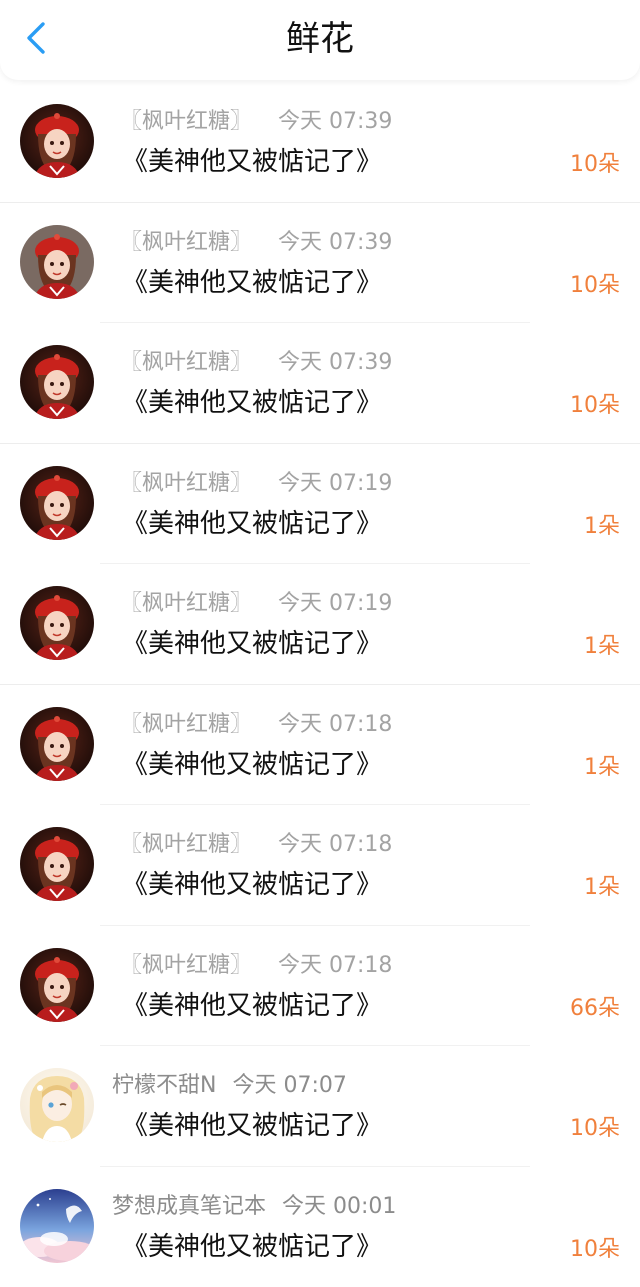  I want to click on flower-amount: 66朵, so click(595, 1009).